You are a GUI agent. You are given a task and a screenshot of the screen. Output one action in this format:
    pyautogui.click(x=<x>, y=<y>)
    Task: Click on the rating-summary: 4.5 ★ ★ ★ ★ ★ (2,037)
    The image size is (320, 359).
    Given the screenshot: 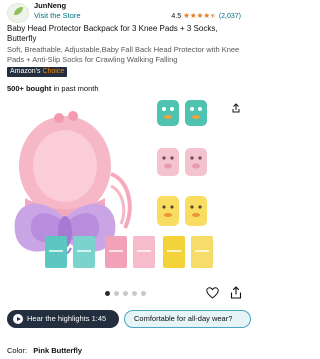 What is the action you would take?
    pyautogui.click(x=206, y=16)
    